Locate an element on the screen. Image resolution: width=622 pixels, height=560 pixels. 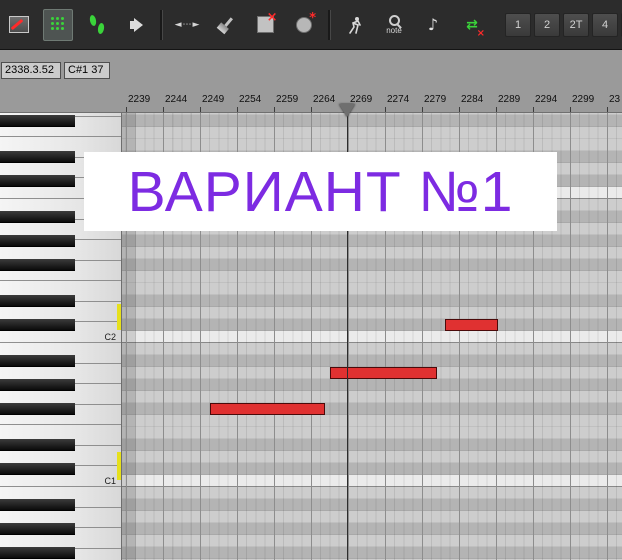
note-properties-button: ♪ is located at coordinates (433, 25).